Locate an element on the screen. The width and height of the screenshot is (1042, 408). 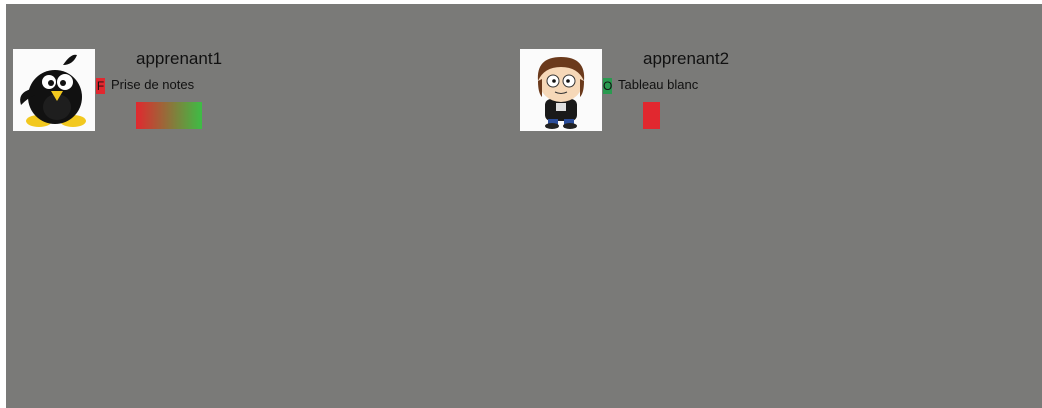
activity-label: Prise de notes is located at coordinates (153, 84).